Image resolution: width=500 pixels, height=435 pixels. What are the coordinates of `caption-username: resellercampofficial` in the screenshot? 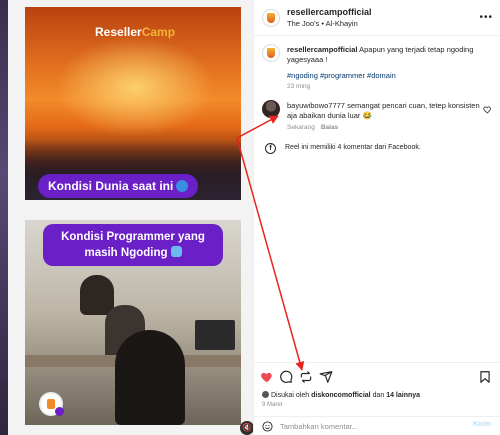 It's located at (322, 49).